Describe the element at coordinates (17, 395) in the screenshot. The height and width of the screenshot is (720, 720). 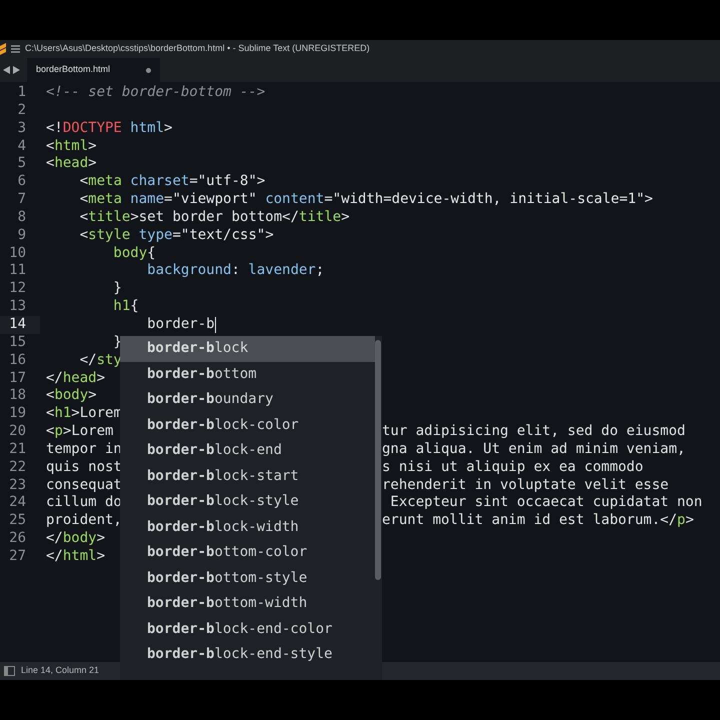
I see `line-number: 18` at that location.